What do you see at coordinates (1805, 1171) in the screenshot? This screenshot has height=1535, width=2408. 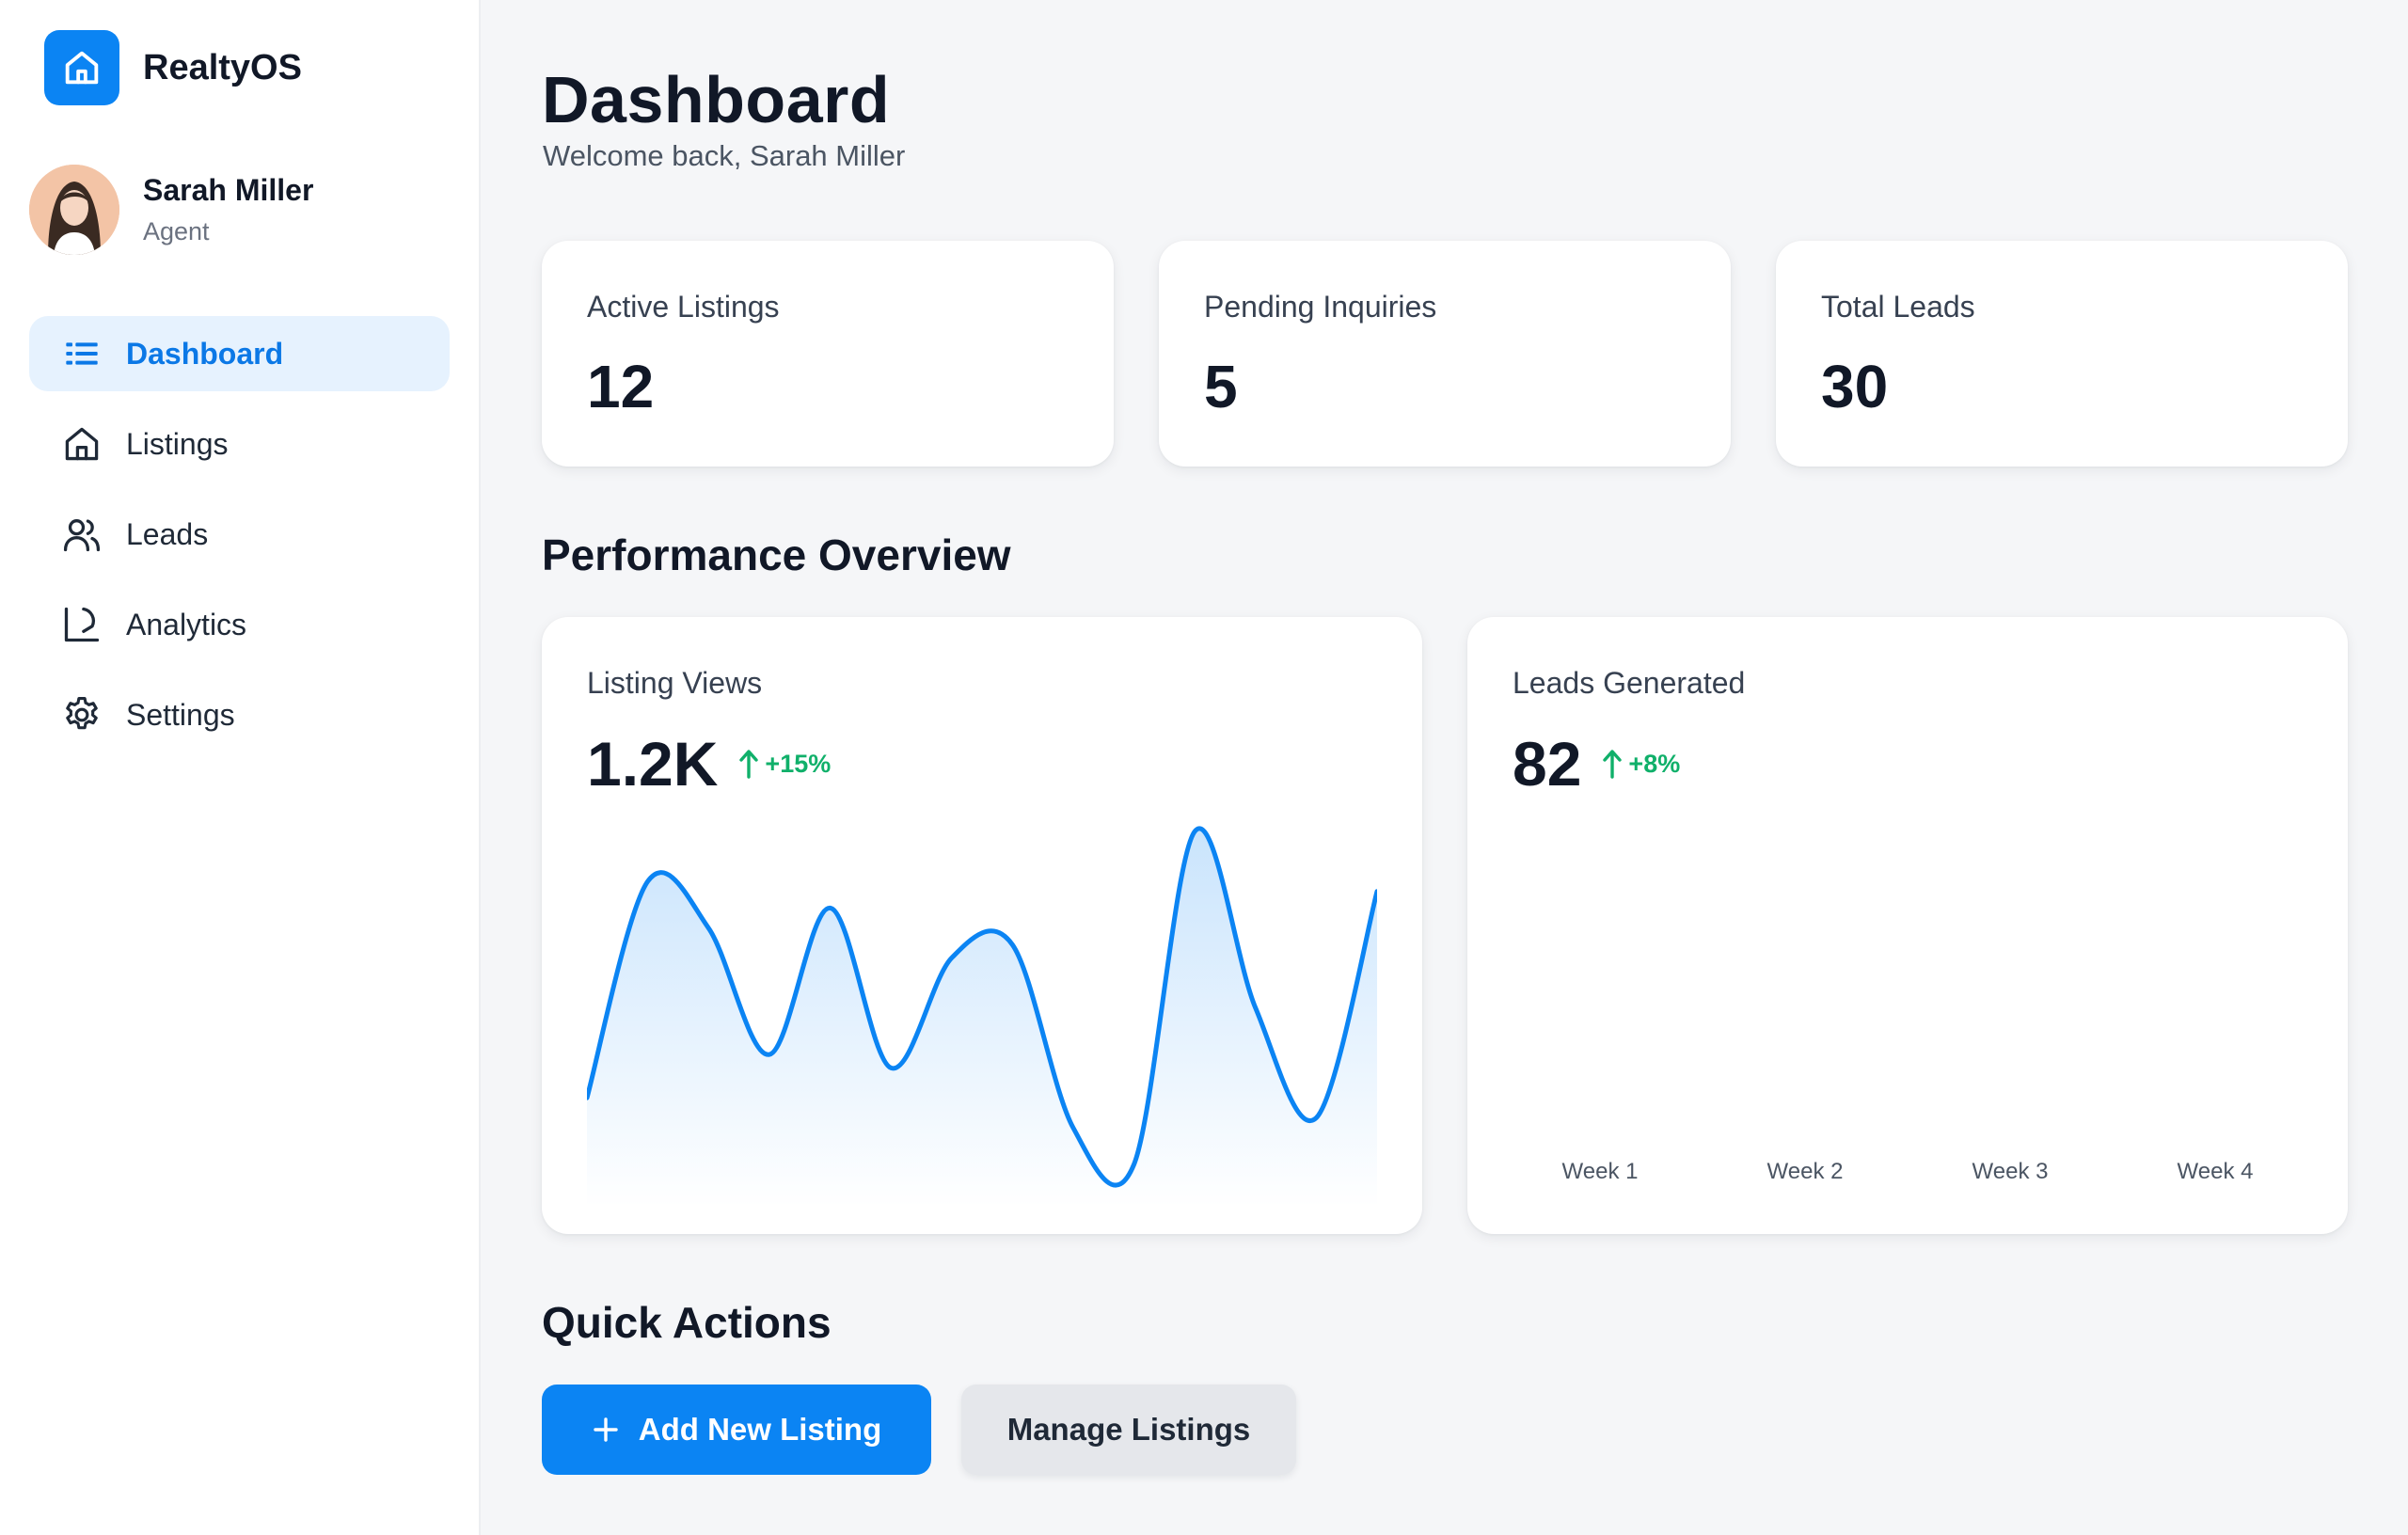 I see `x-tick-label: Week 2` at bounding box center [1805, 1171].